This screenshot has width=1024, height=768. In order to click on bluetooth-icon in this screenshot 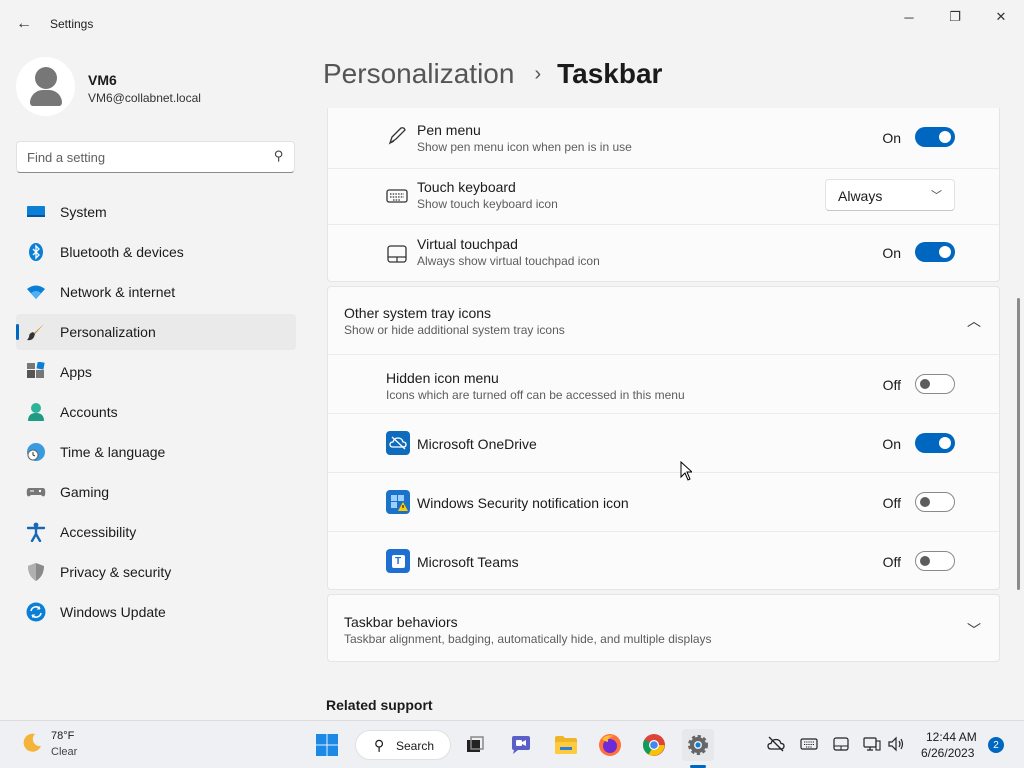, I will do `click(36, 252)`.